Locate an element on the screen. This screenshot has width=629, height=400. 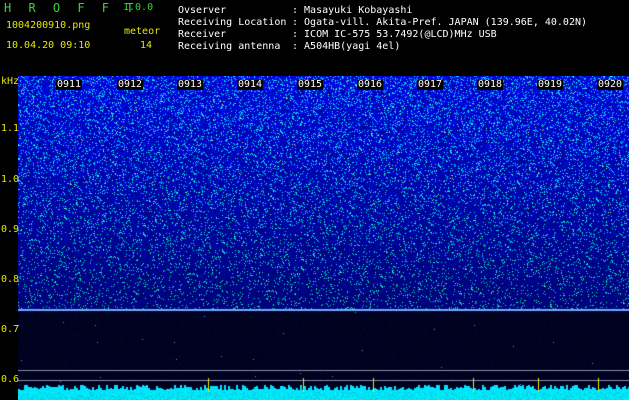
time-tick: 0917 is located at coordinates (430, 84).